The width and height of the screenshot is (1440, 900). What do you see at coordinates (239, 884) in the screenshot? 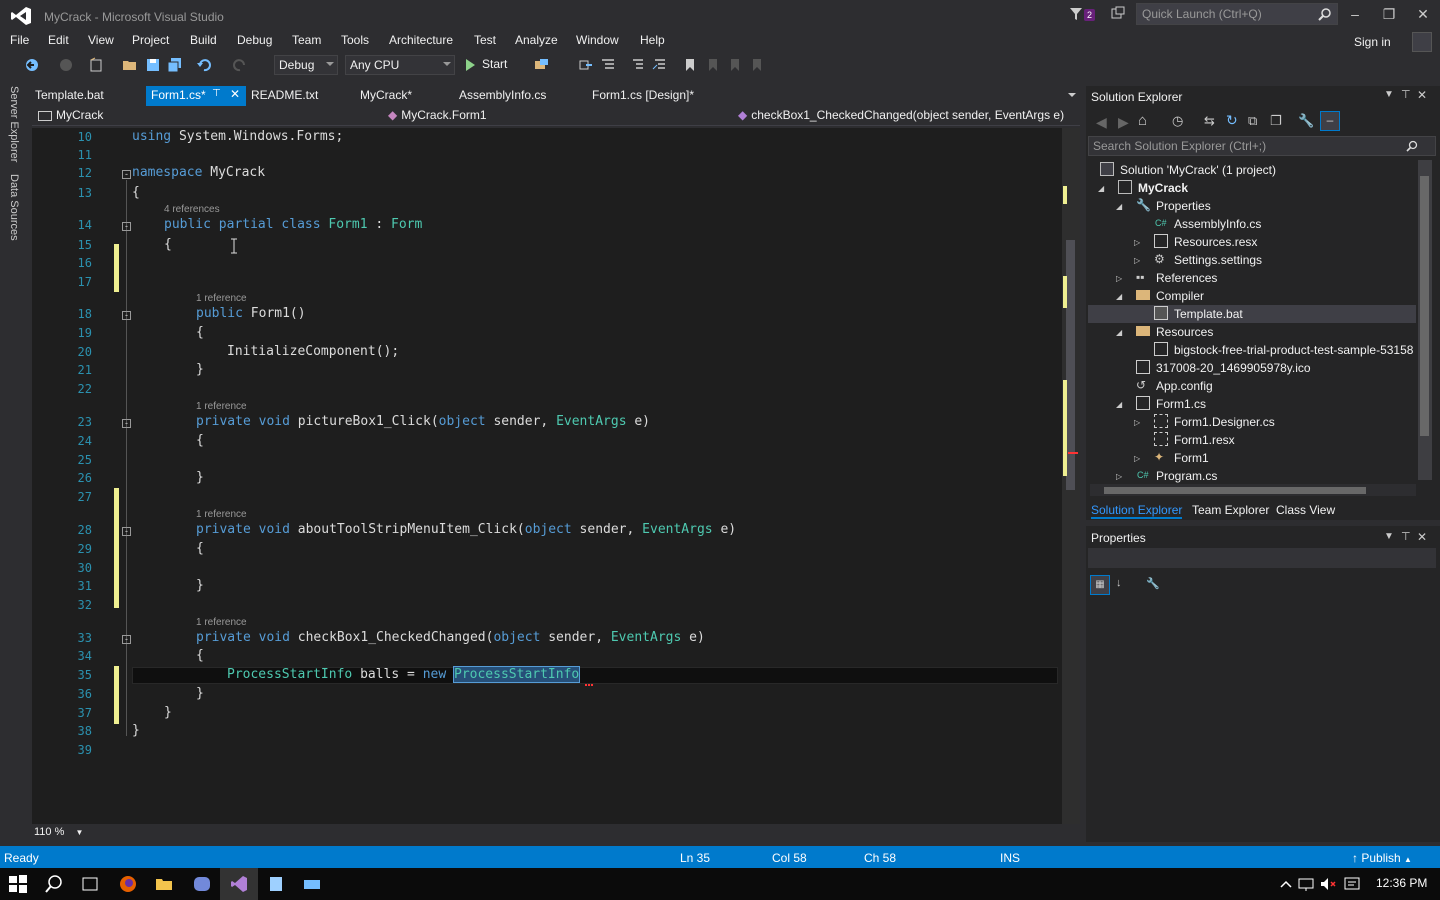
I see `visual-studio-taskbar-icon` at bounding box center [239, 884].